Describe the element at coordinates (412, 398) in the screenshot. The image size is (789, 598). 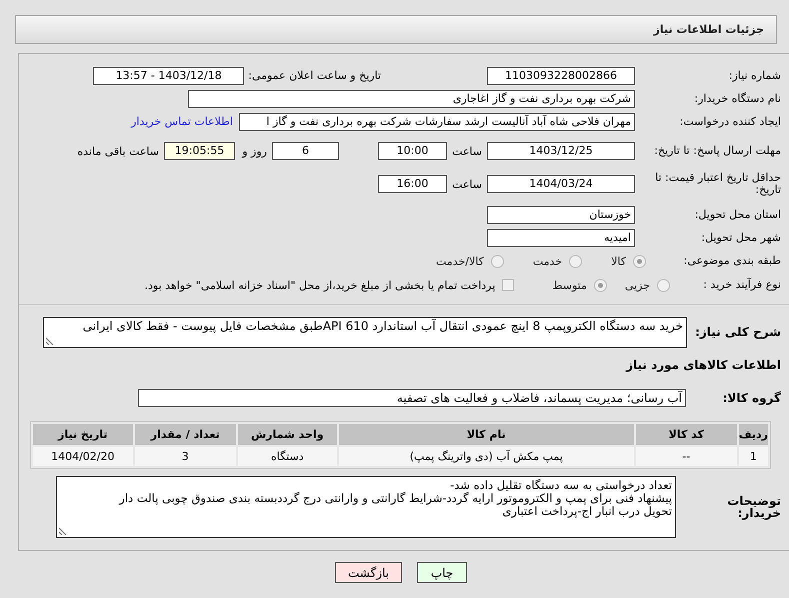
I see `goods-group-field: آب رسانی؛ مدیریت پسماند، فاضلاب و فعالیت های تصفیه` at that location.